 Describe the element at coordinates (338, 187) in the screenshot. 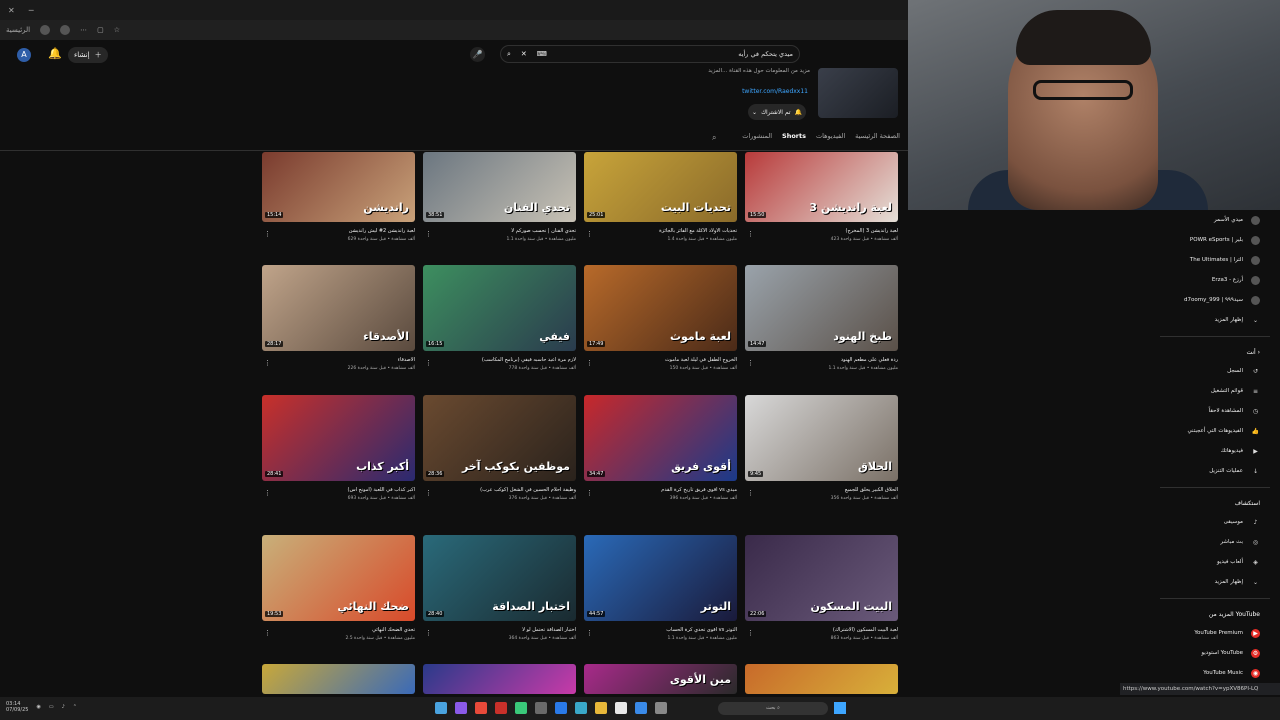

I see `video-thumbnail: رانديشن 15:14` at that location.